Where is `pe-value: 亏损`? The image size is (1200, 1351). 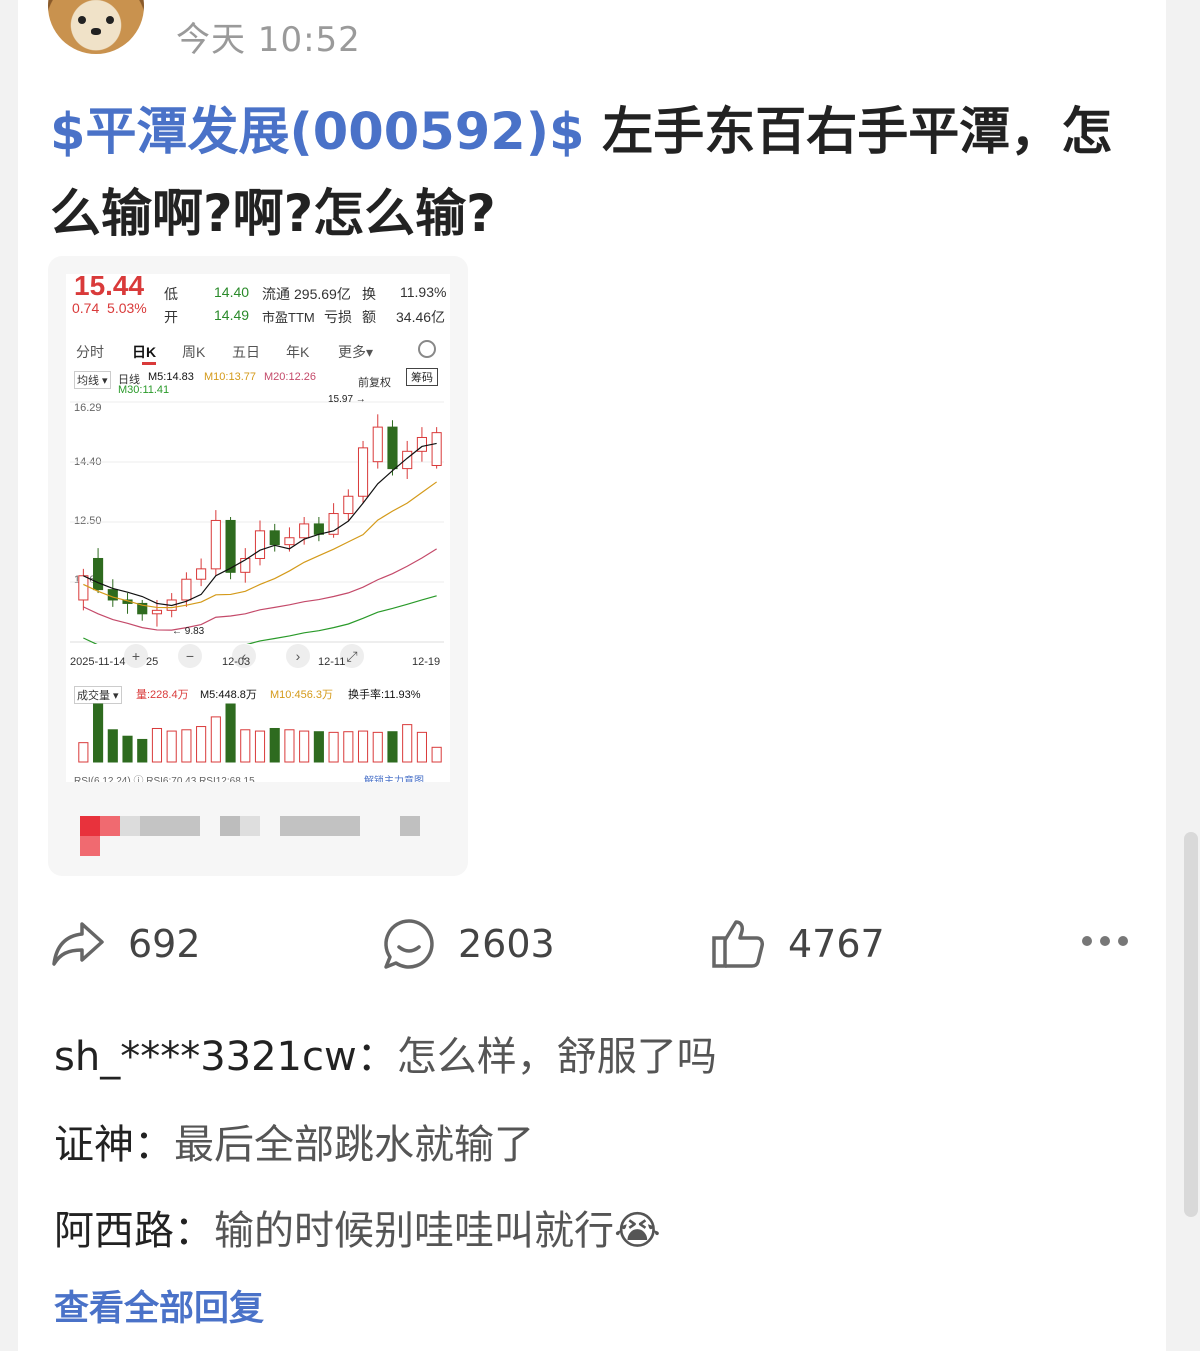
pe-value: 亏损 is located at coordinates (338, 317).